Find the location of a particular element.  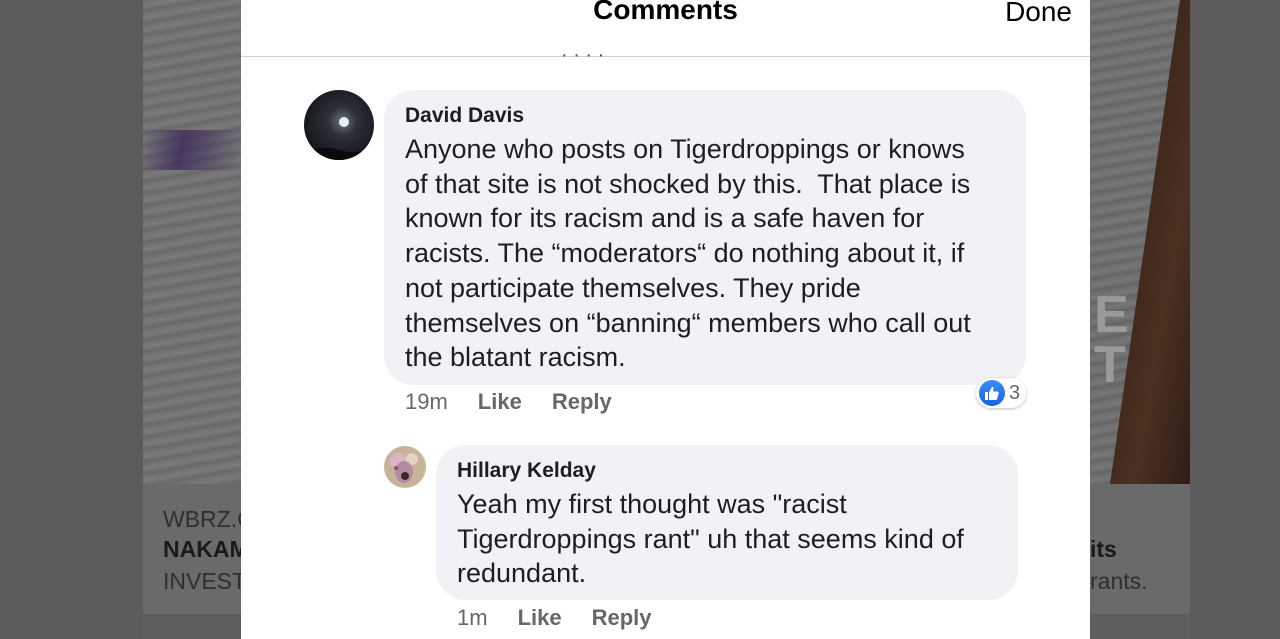

background-link-card-right: its rants. is located at coordinates (1140, 549).